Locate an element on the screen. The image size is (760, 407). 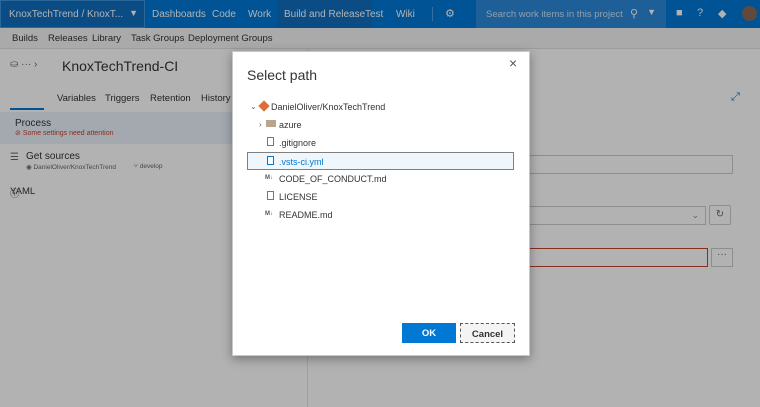
tree-item-label: .gitignore is located at coordinates (298, 143).